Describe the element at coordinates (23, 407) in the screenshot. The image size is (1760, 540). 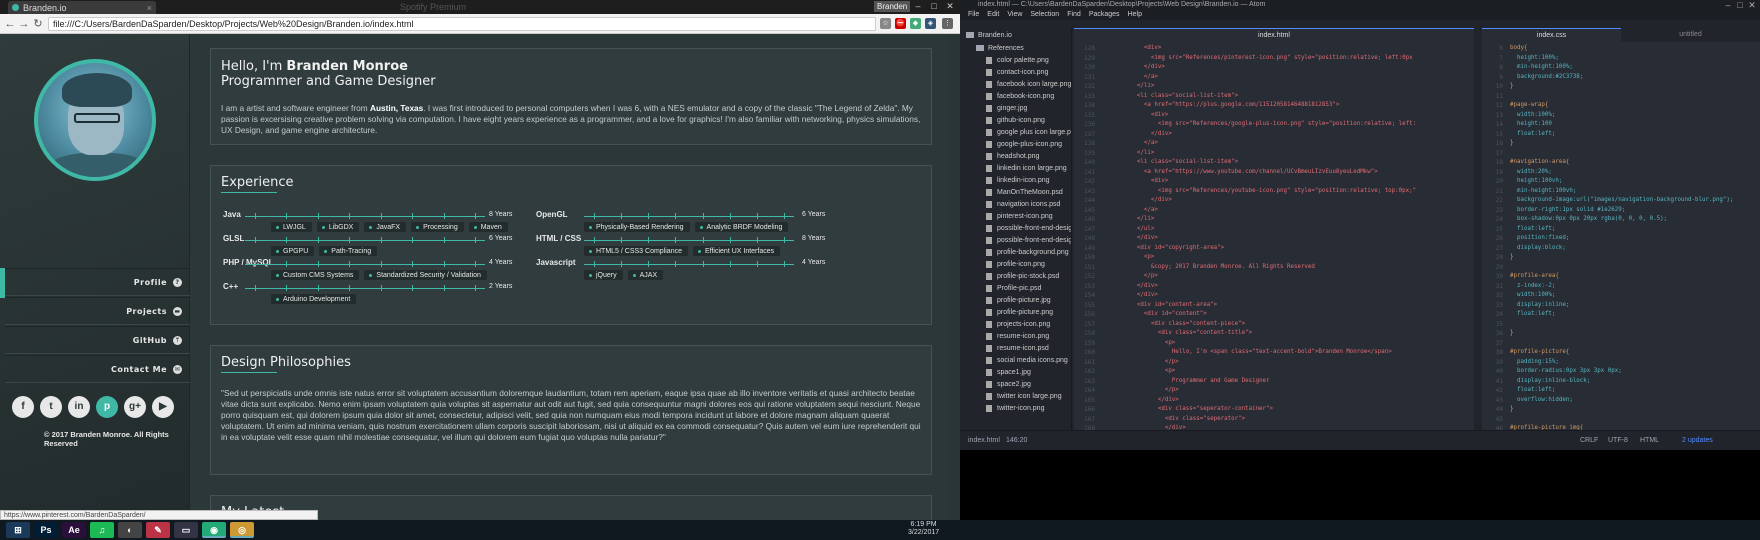
I see `facebook-icon: f` at that location.